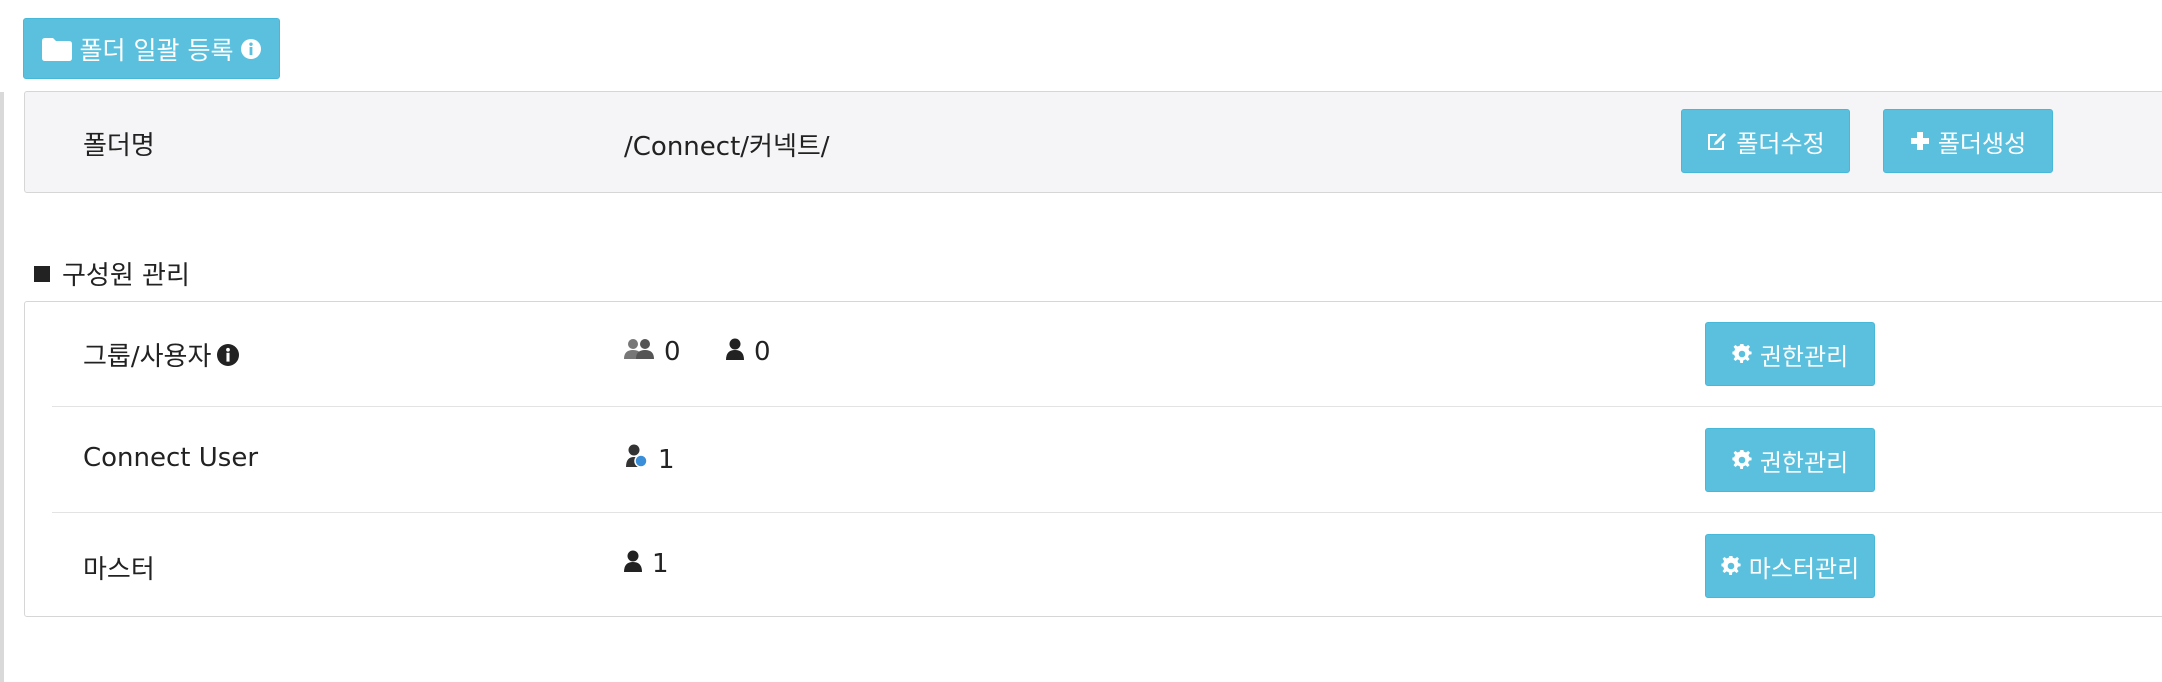 The width and height of the screenshot is (2162, 682). Describe the element at coordinates (660, 564) in the screenshot. I see `master-count-value: 1` at that location.